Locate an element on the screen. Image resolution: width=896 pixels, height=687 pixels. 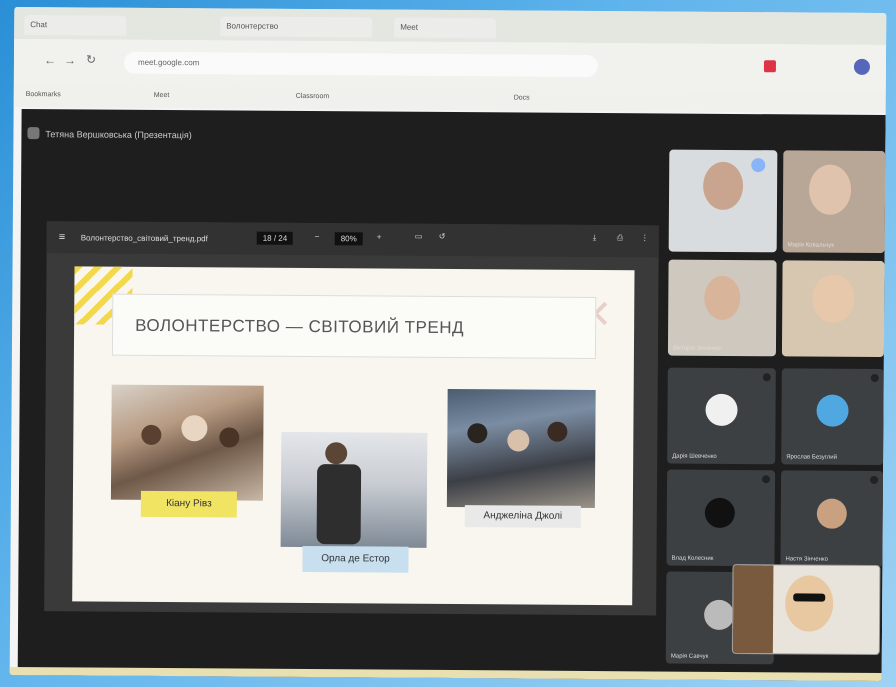
photo-caption: Анджеліна Джолі is located at coordinates (522, 516).